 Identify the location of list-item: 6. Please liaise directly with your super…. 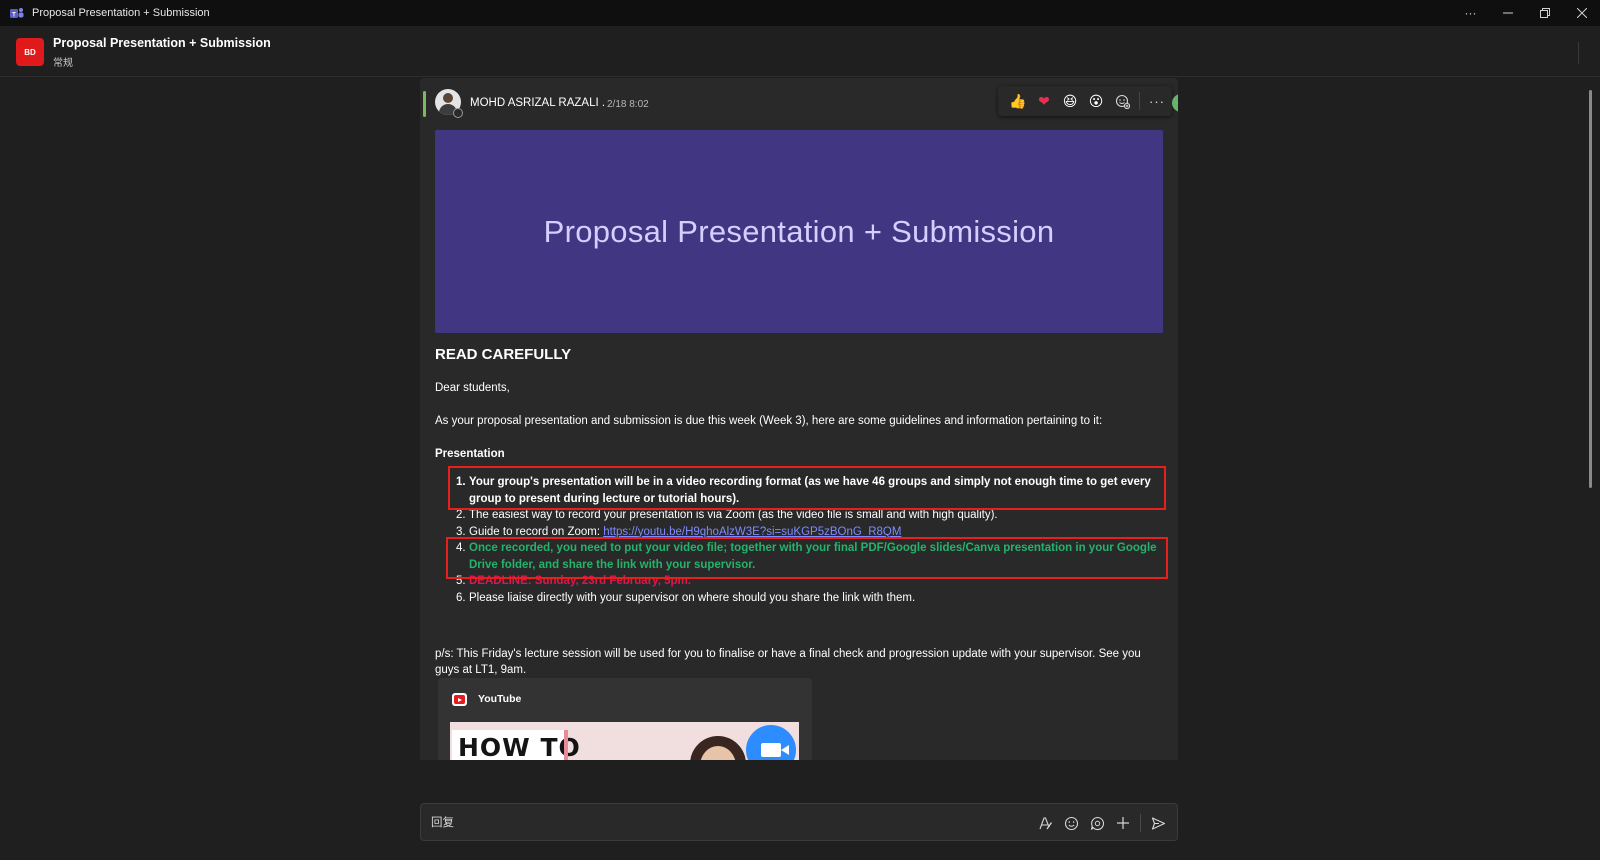
(686, 597).